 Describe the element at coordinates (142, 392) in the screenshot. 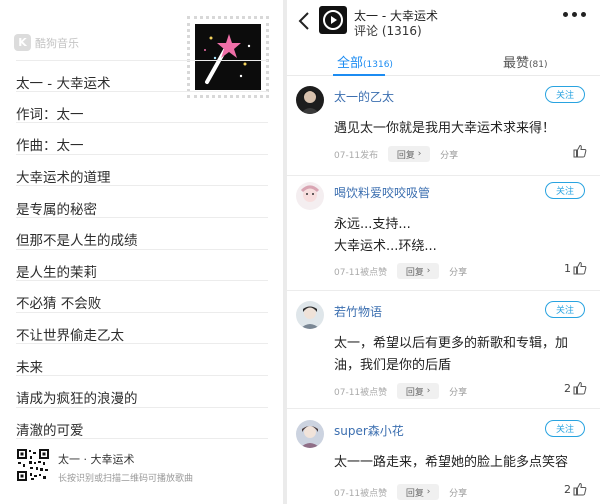

I see `lyric-line: 请成为疯狂的浪漫的` at that location.